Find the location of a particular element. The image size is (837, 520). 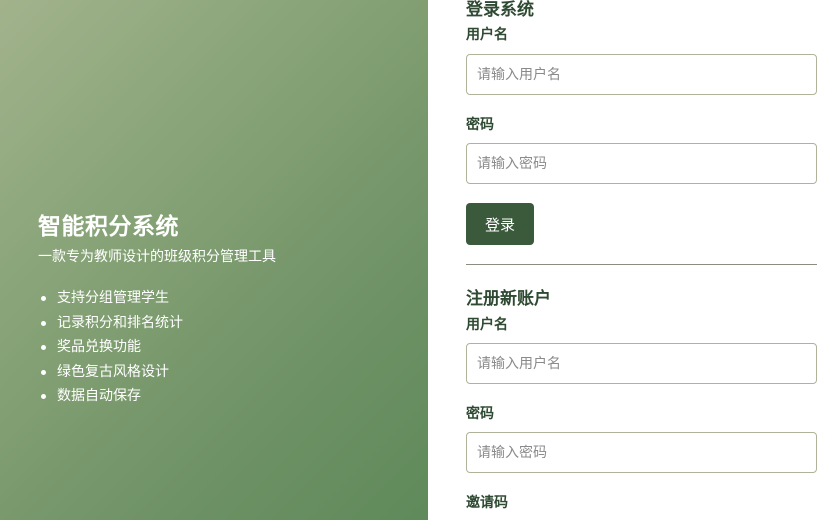

feature-item: 记录积分和排名统计 is located at coordinates (219, 323).